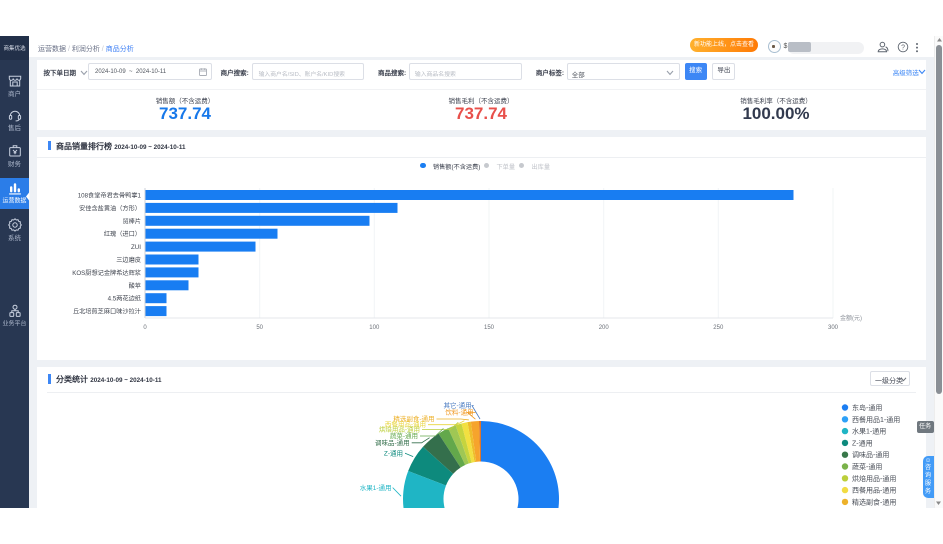 This screenshot has height=544, width=943. I want to click on svg-text: 烘焙用品-通用, so click(874, 478).